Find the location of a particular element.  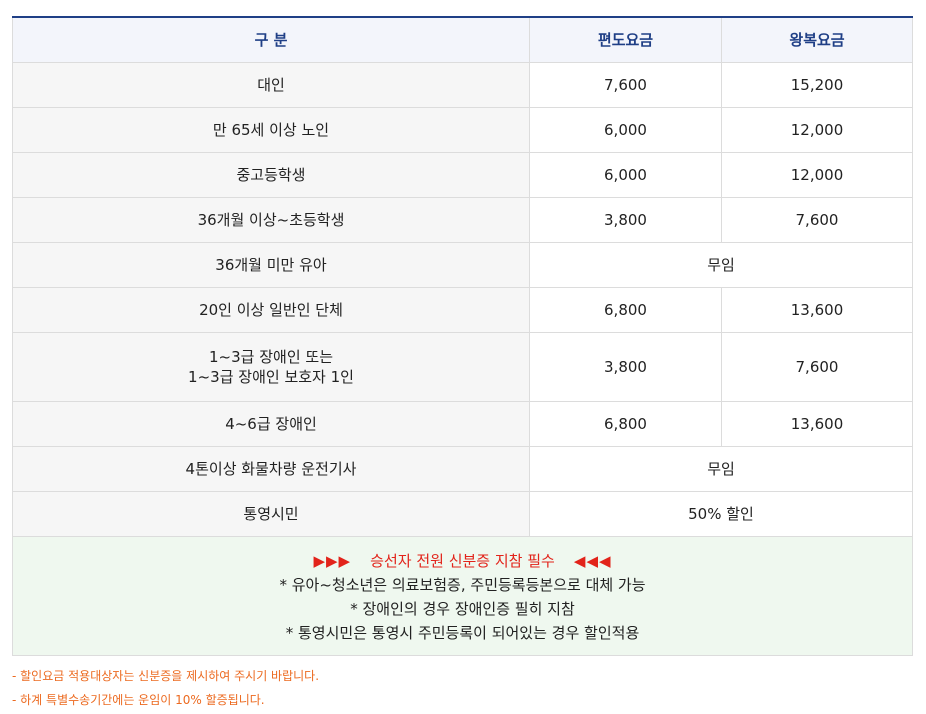

notice-headline: 승선자 전원 신분증 지참 필수 is located at coordinates (462, 560).